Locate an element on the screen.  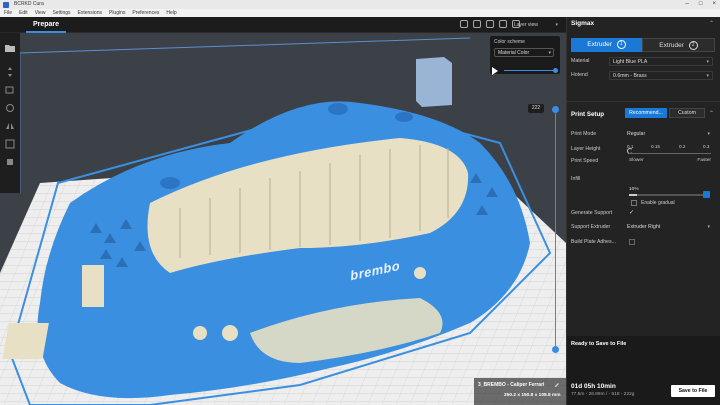
layer-height-ticks: 0.1 0.15 0.2 0.3 is located at coordinates (669, 147).